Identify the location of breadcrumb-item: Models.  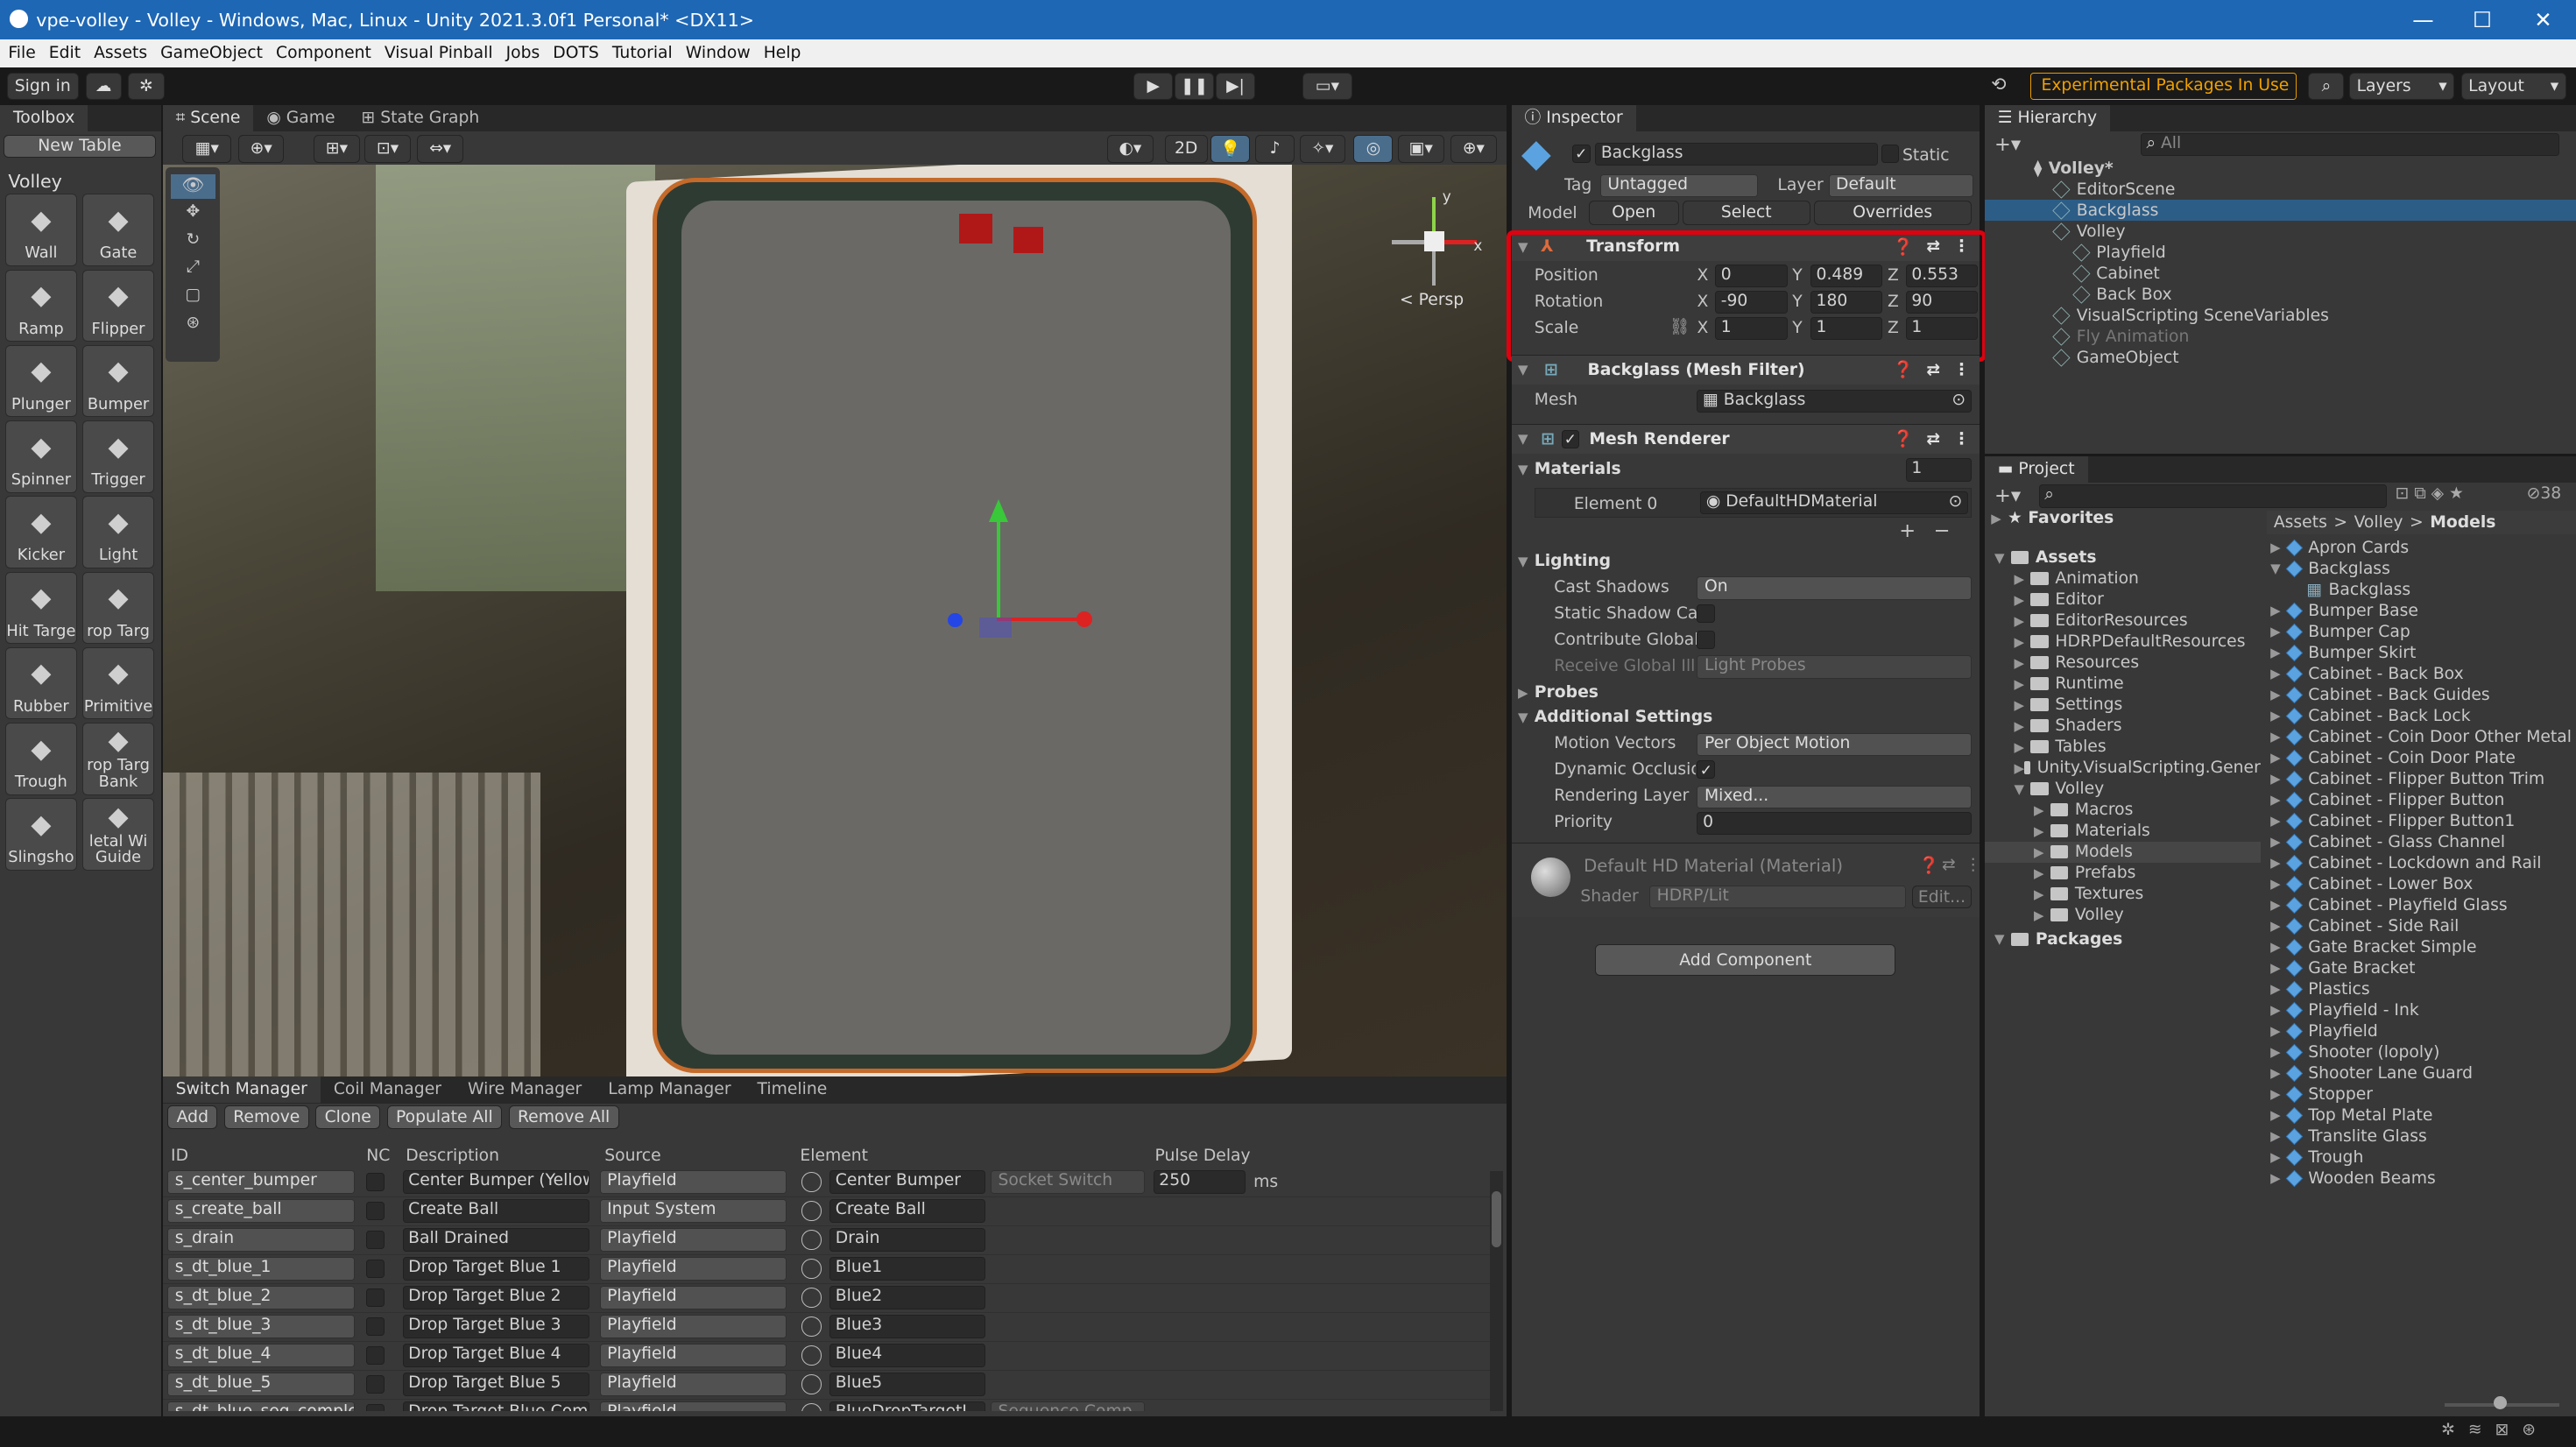
(2462, 522).